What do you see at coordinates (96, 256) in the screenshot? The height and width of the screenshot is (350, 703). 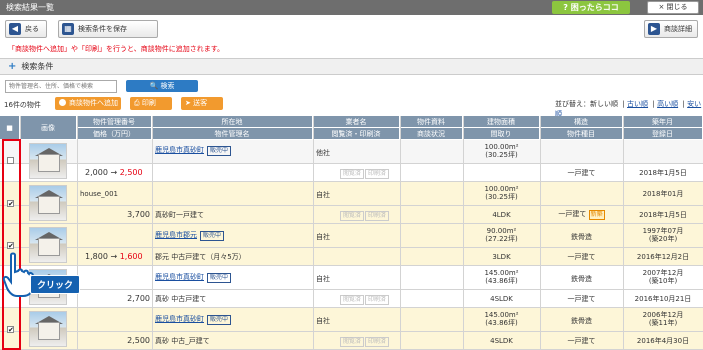 I see `price-old: 1,800` at bounding box center [96, 256].